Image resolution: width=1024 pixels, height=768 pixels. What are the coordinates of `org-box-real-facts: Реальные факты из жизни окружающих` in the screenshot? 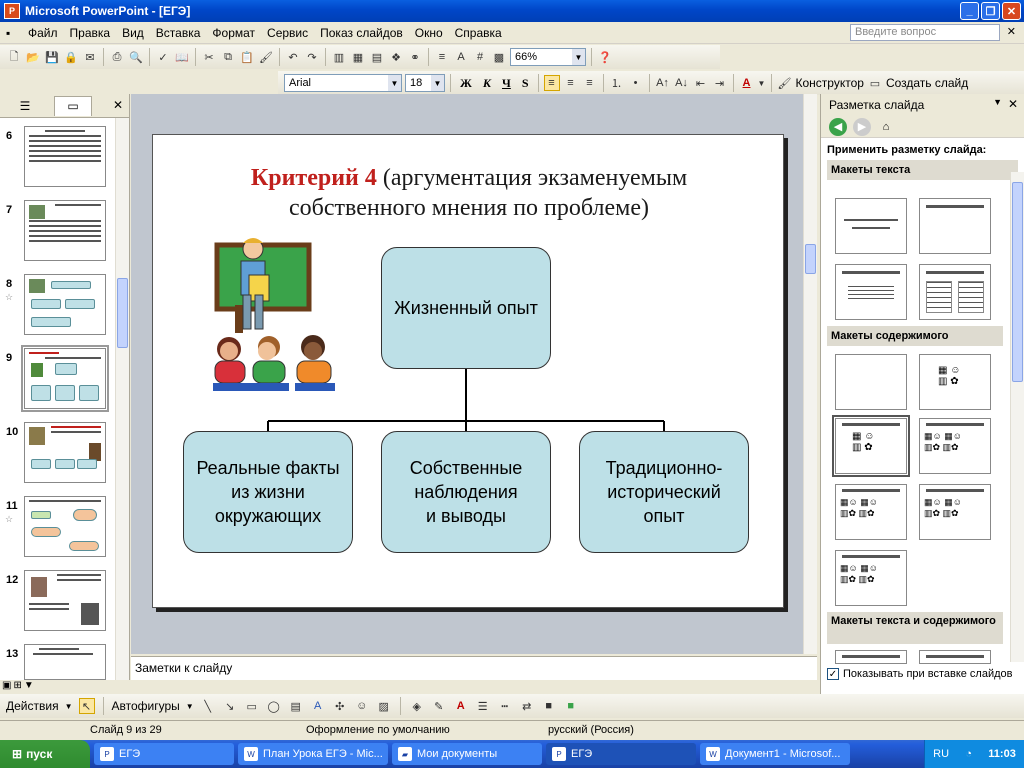 It's located at (268, 492).